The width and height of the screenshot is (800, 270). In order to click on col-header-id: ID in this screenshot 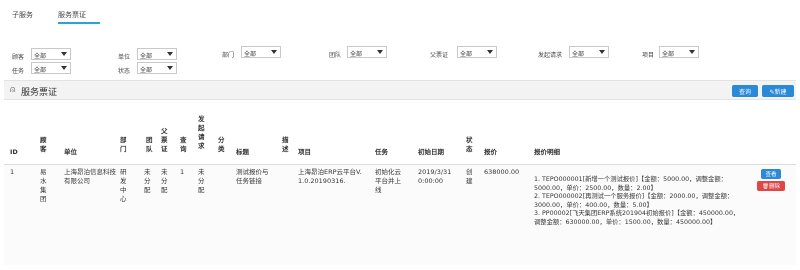, I will do `click(14, 152)`.